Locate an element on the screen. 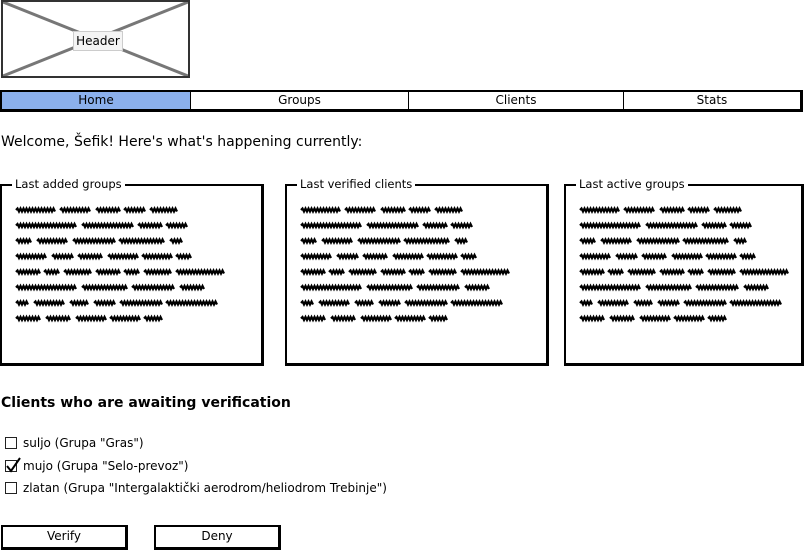 The width and height of the screenshot is (806, 552). tab-stats: Stats is located at coordinates (712, 100).